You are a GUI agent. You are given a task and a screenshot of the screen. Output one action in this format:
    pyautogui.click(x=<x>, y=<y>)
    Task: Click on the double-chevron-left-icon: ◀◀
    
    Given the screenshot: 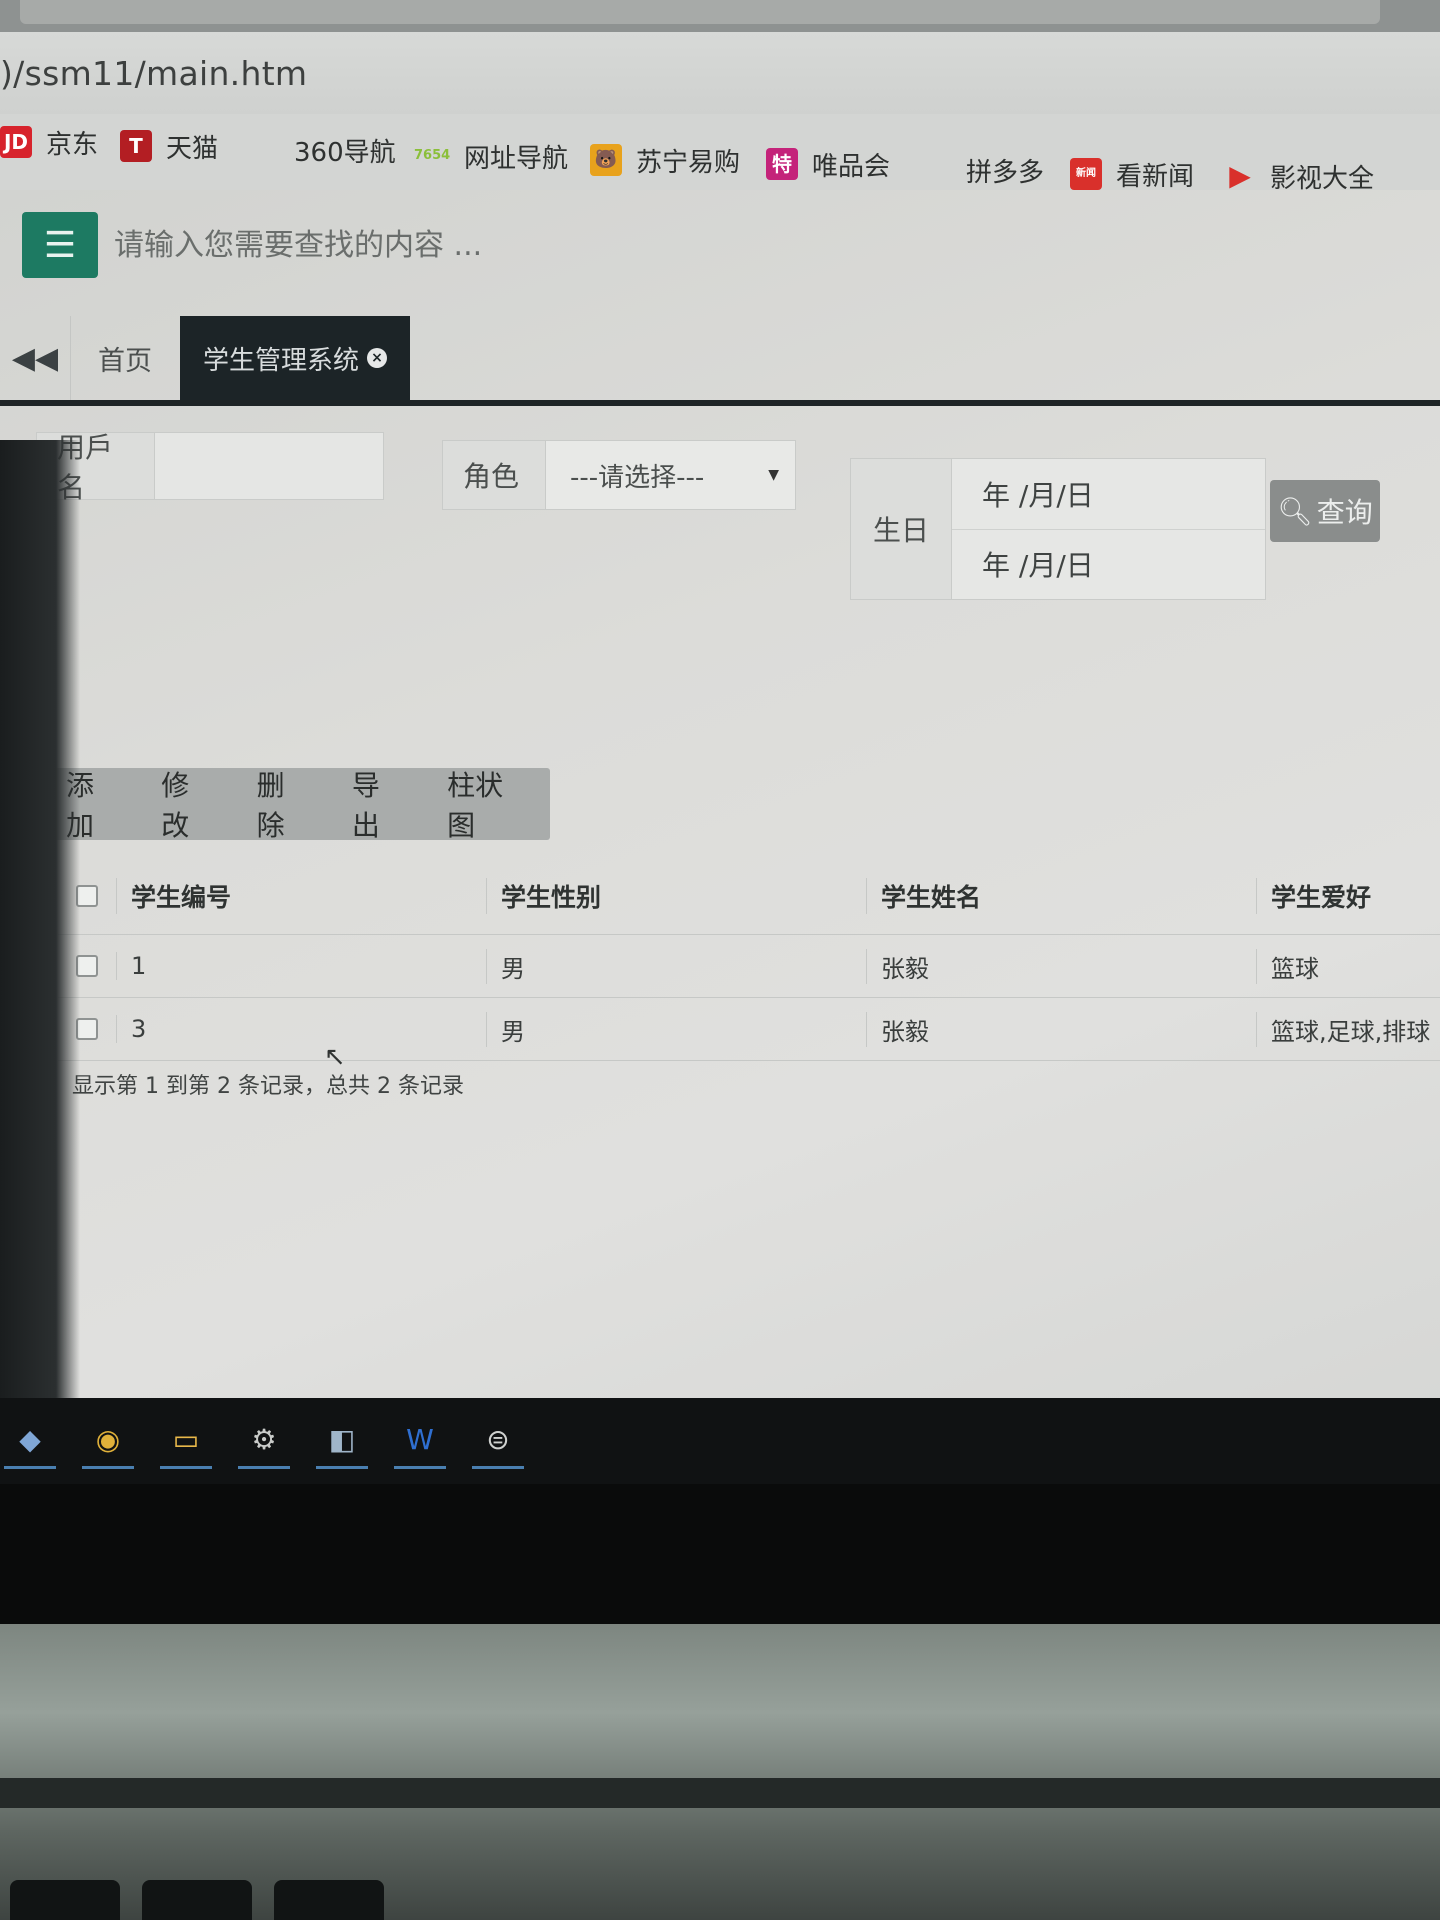 What is the action you would take?
    pyautogui.click(x=35, y=358)
    